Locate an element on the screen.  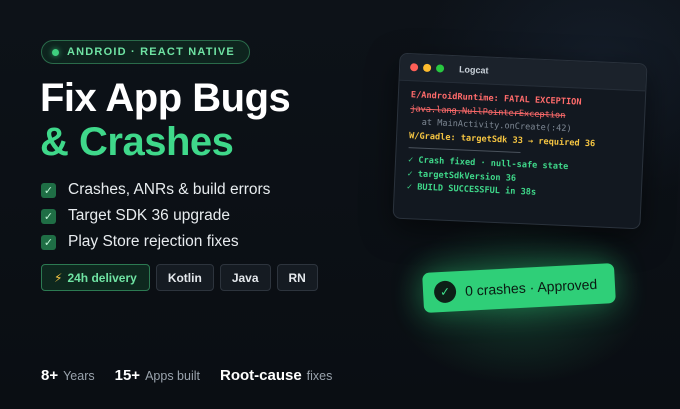
headline-line-1: Fix App Bugs is located at coordinates (165, 98).